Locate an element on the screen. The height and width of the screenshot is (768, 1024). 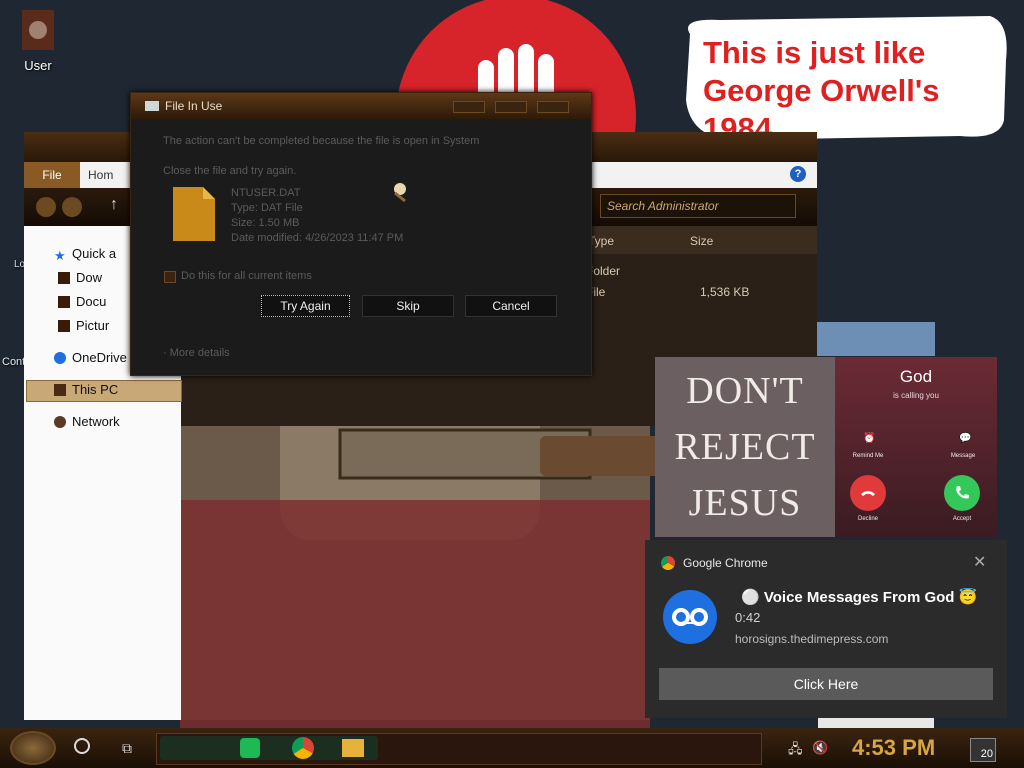
speech-bubble: This is just like George Orwell's 1984 is located at coordinates (853, 91).